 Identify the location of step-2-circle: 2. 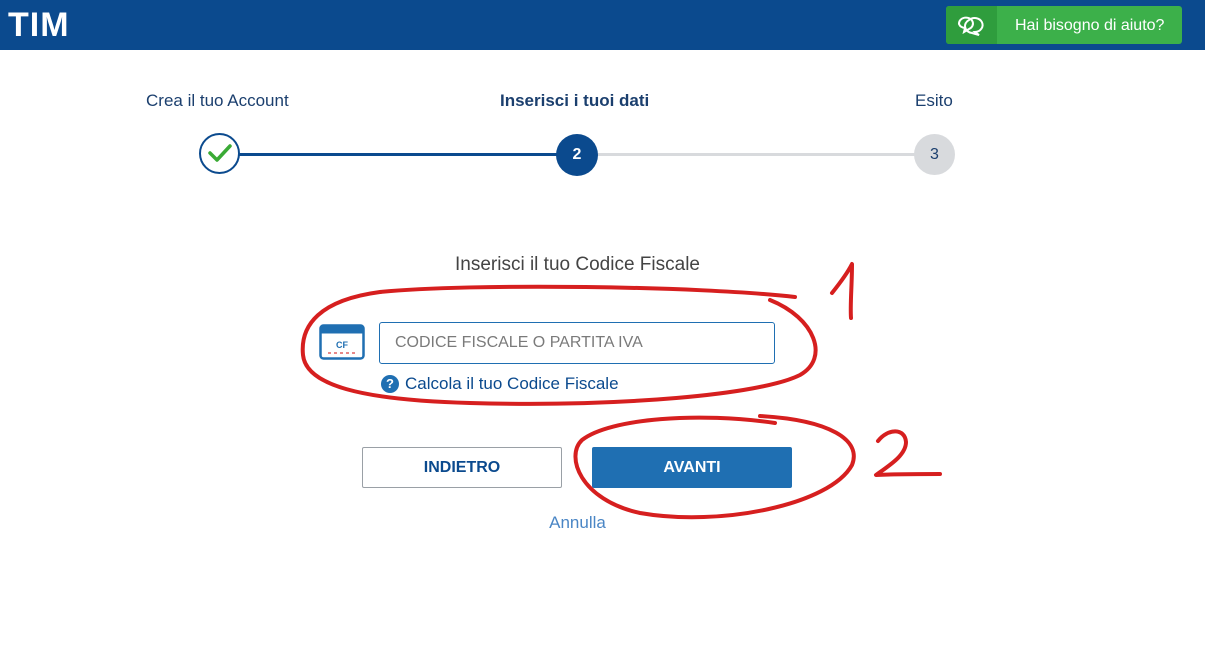
(577, 155).